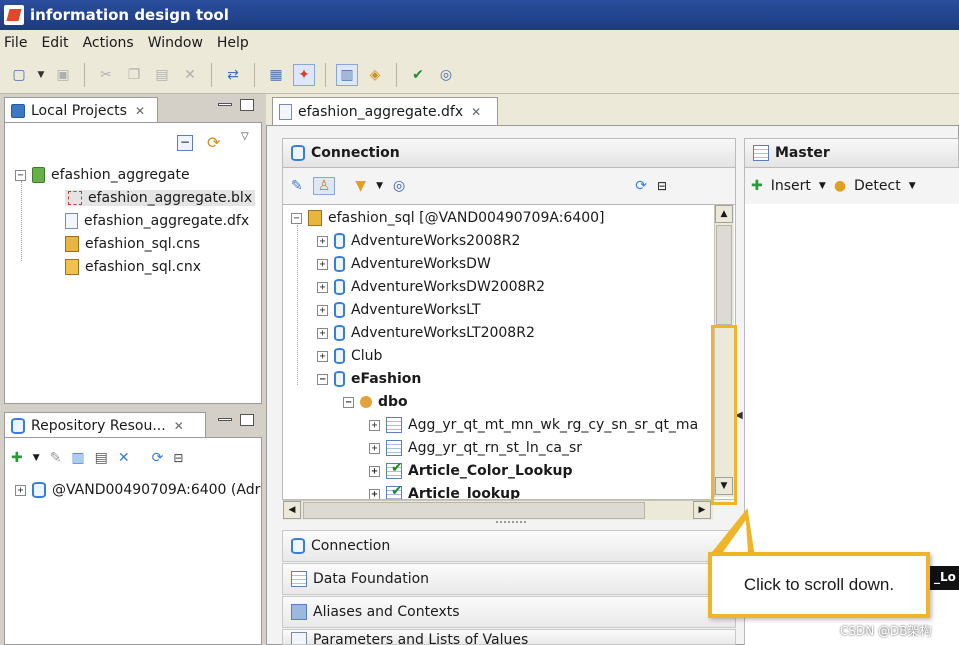 This screenshot has width=959, height=645. What do you see at coordinates (162, 75) in the screenshot?
I see `paste-icon: ▤` at bounding box center [162, 75].